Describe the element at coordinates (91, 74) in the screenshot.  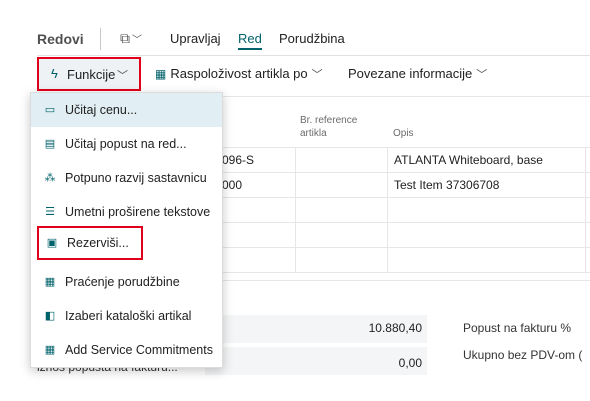
I see `functions-label: Funkcije` at that location.